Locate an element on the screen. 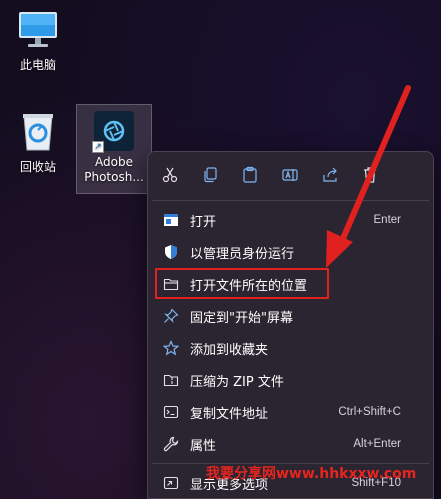  rename-icon is located at coordinates (290, 175).